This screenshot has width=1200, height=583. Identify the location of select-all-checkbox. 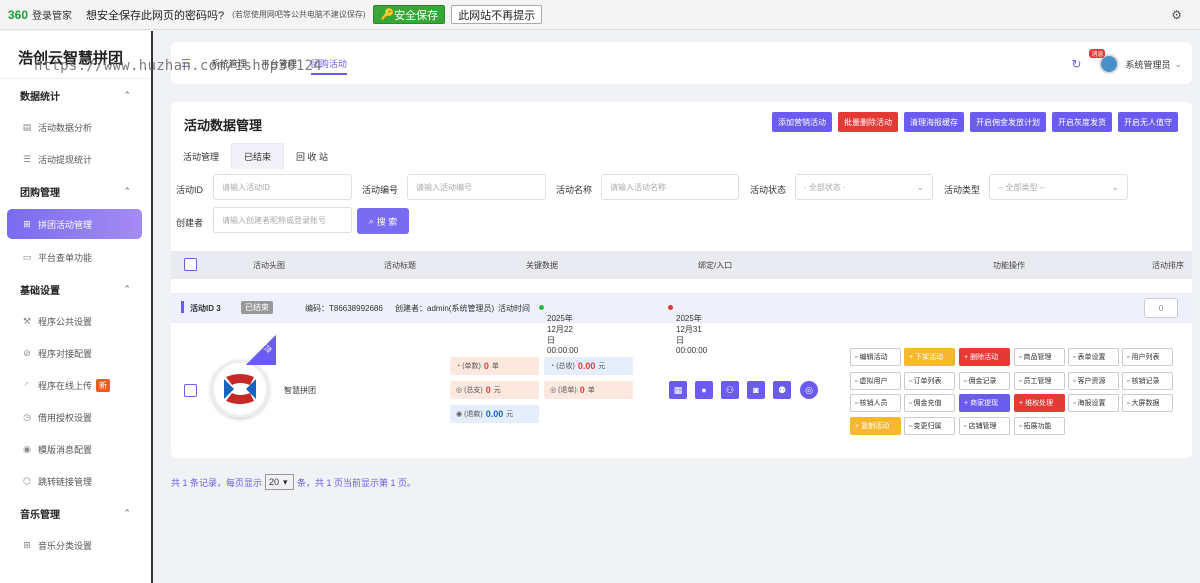
(190, 264).